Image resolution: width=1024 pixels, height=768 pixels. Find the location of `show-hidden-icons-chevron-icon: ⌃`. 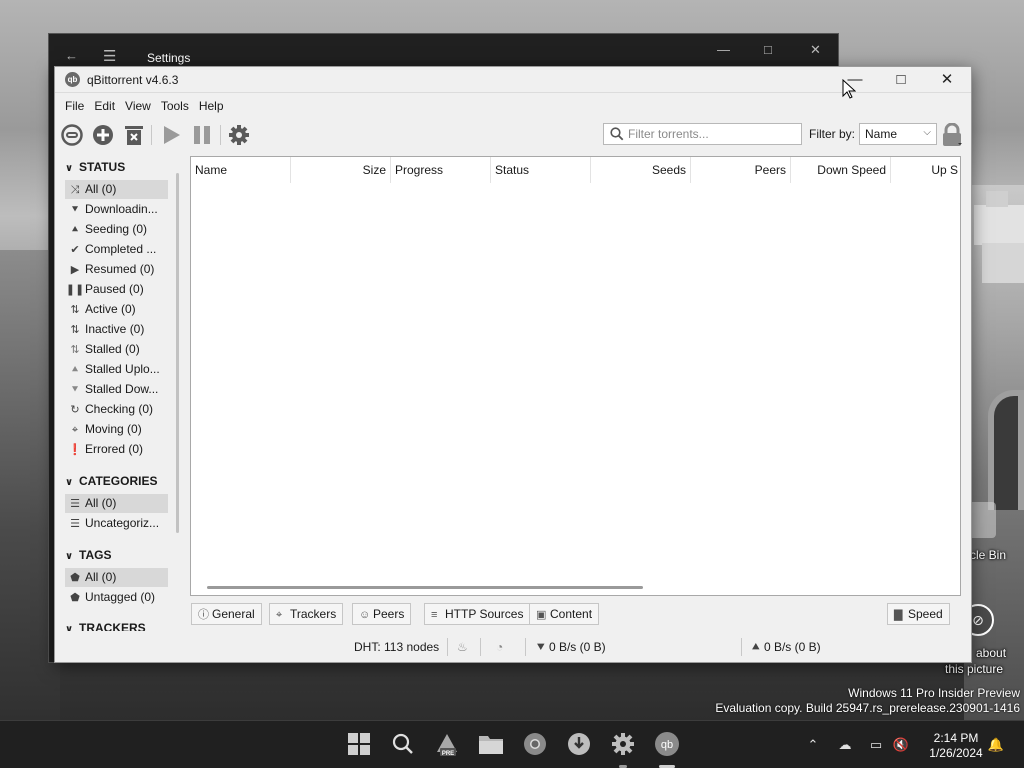

show-hidden-icons-chevron-icon: ⌃ is located at coordinates (813, 745).